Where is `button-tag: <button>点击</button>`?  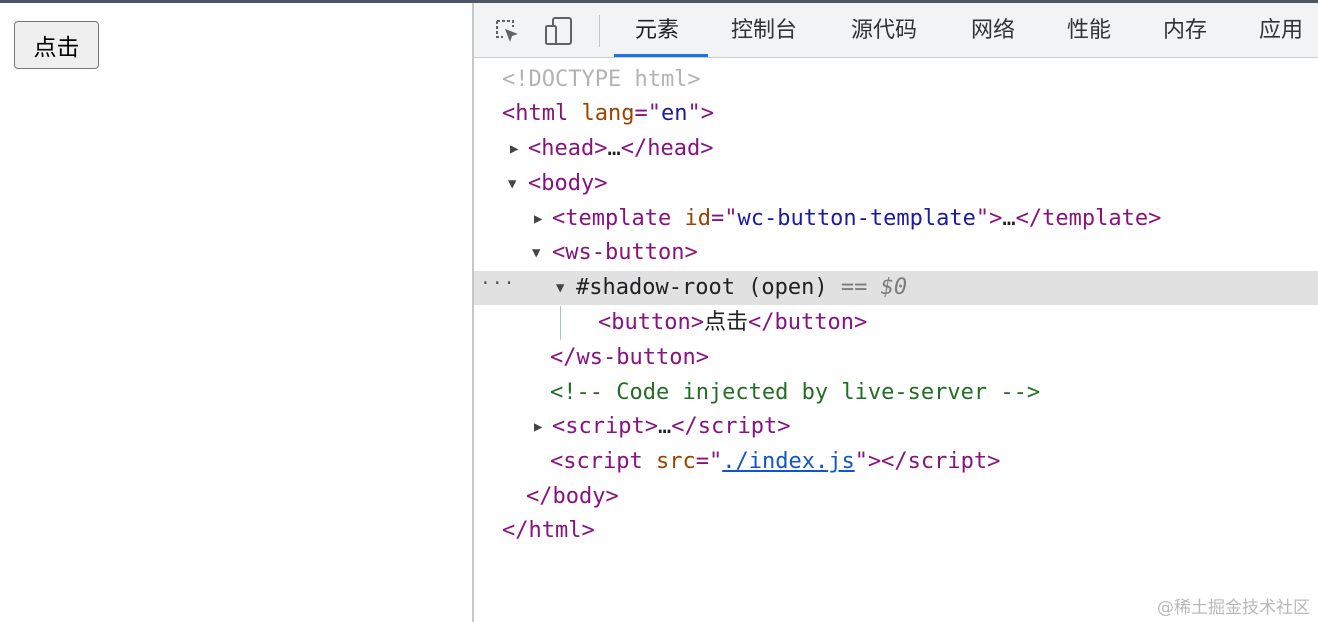
button-tag: <button>点击</button> is located at coordinates (733, 322).